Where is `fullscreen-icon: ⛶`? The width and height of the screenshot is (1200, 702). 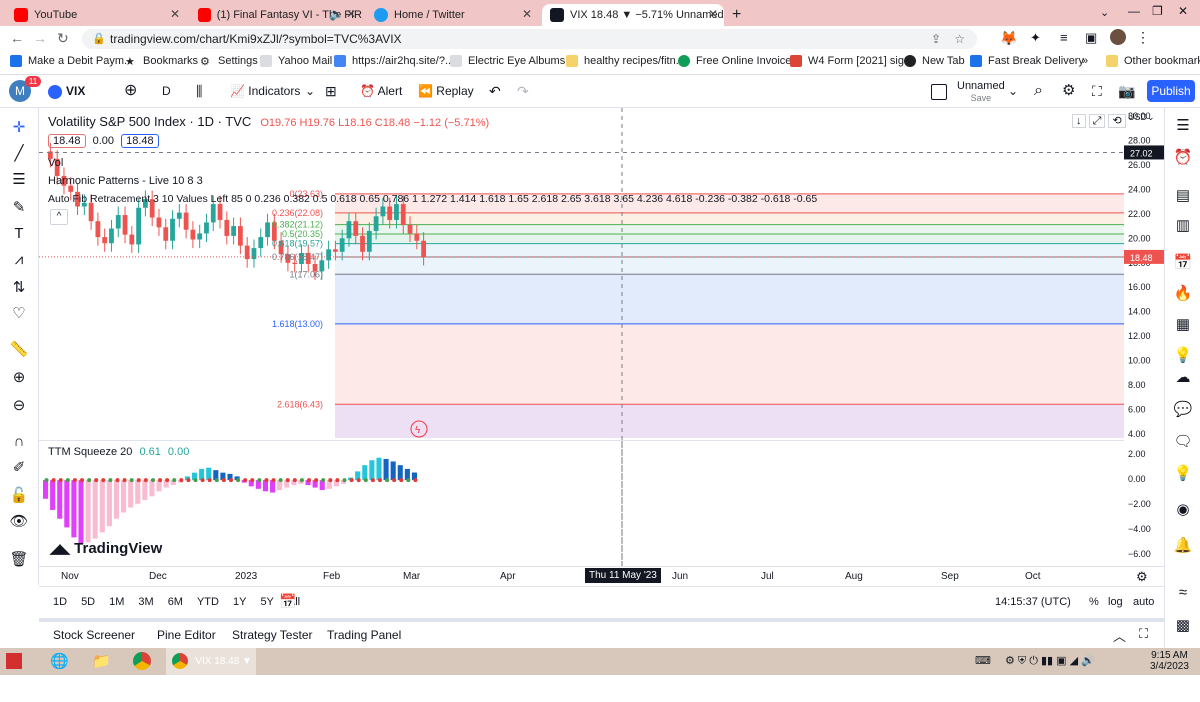
fullscreen-icon: ⛶ is located at coordinates (1097, 91).